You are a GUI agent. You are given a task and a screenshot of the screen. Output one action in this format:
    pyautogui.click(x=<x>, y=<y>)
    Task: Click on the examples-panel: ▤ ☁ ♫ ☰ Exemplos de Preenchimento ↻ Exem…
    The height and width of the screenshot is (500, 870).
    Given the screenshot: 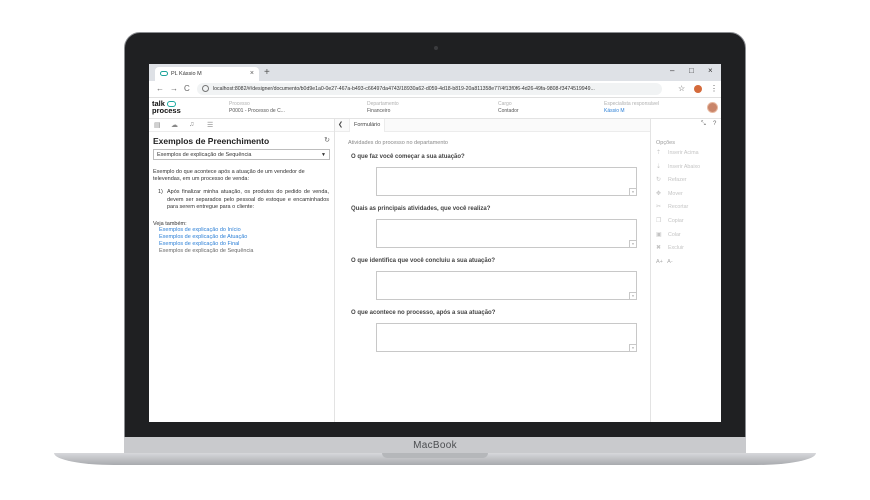 What is the action you would take?
    pyautogui.click(x=242, y=270)
    